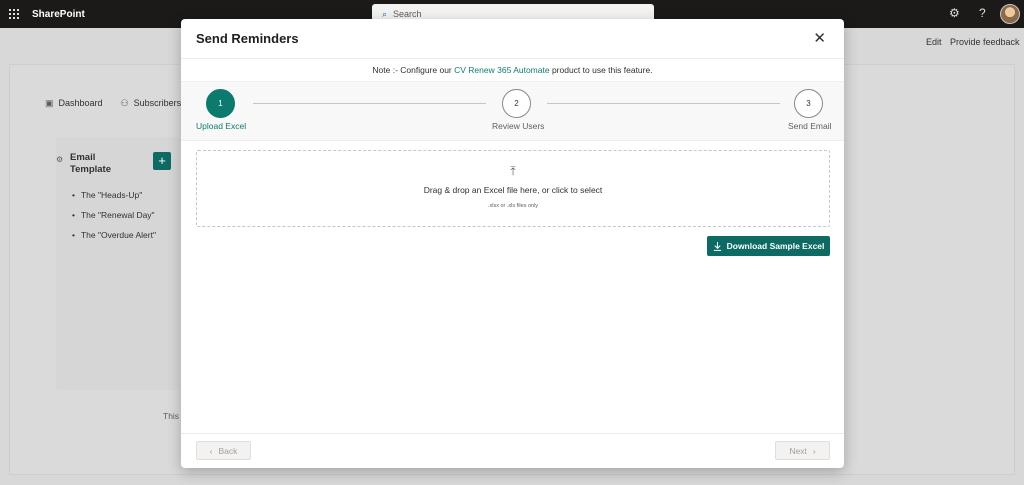  I want to click on download-sample-excel-button: Download Sample Excel, so click(768, 246).